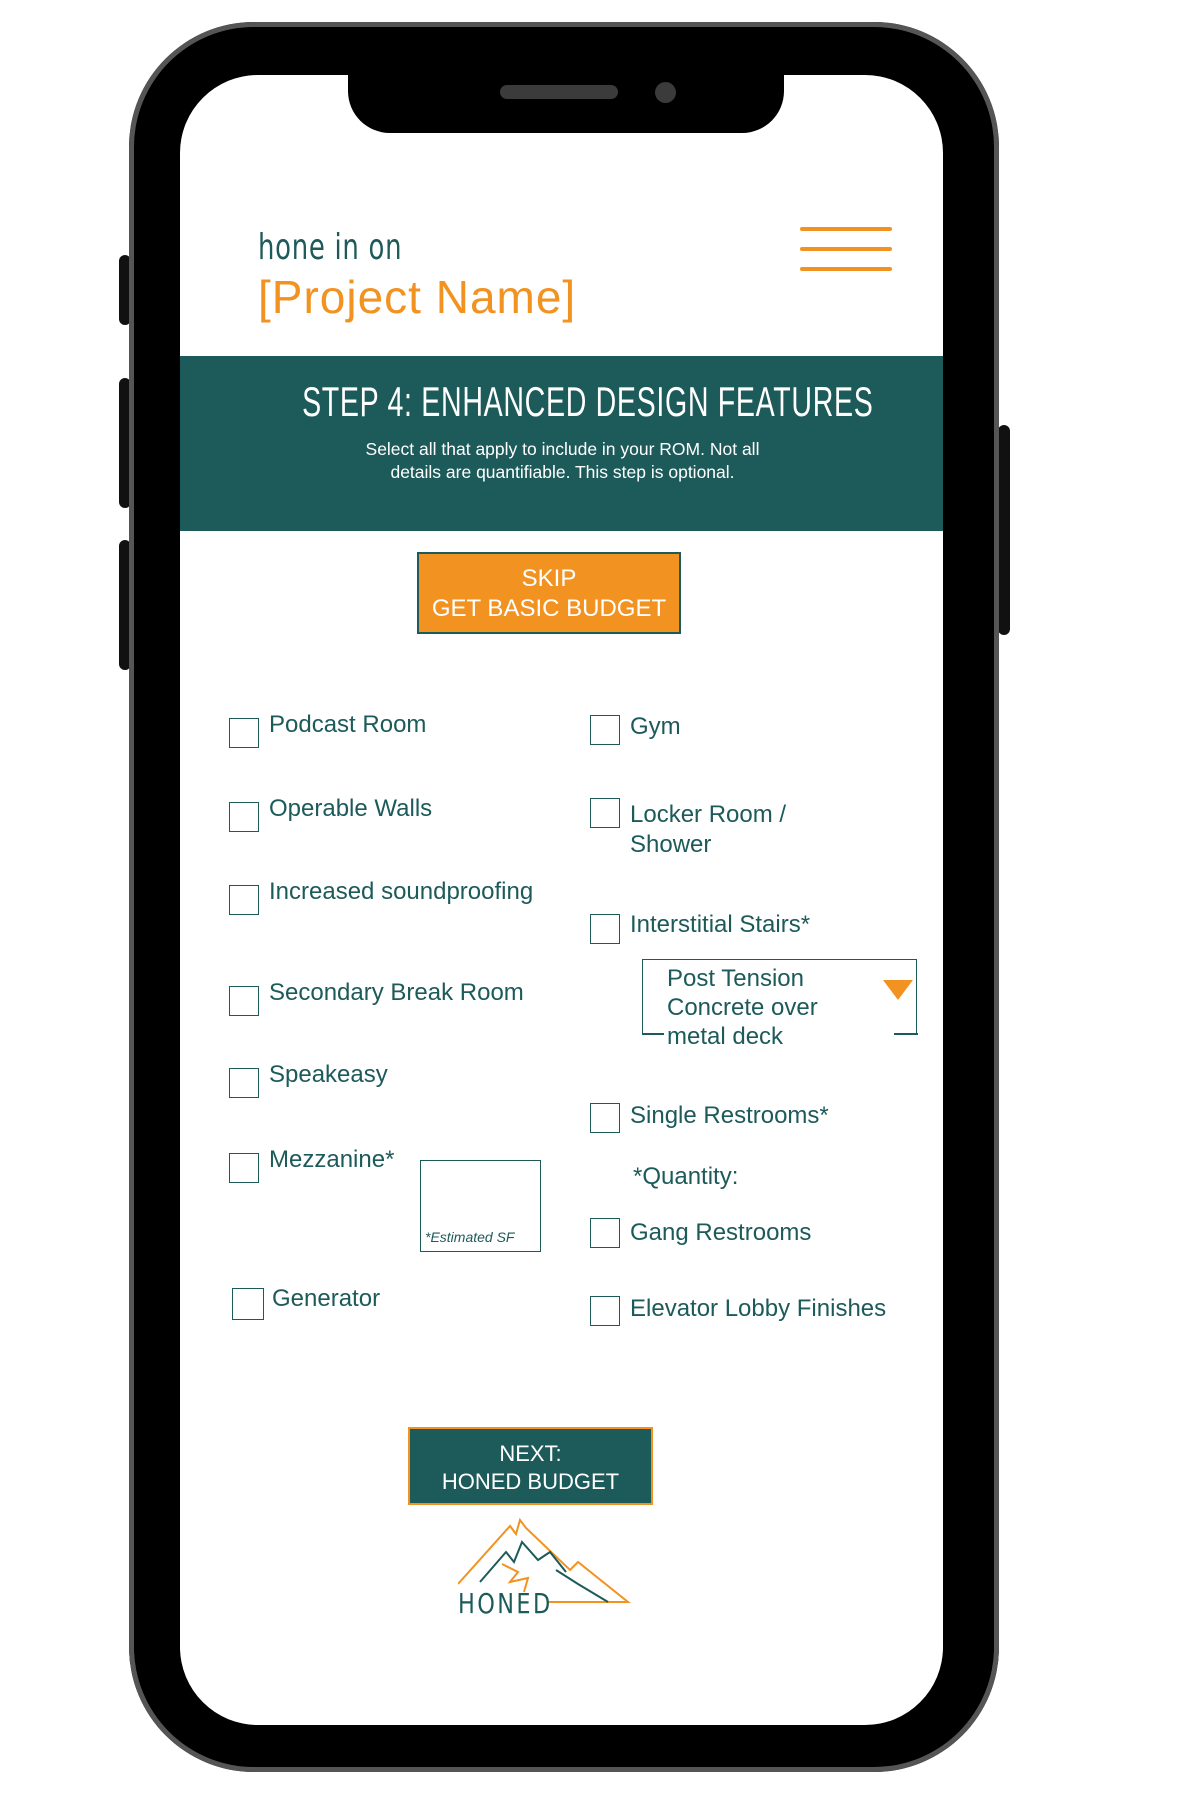 This screenshot has height=1800, width=1200. What do you see at coordinates (330, 247) in the screenshot?
I see `app-tagline: hone in on` at bounding box center [330, 247].